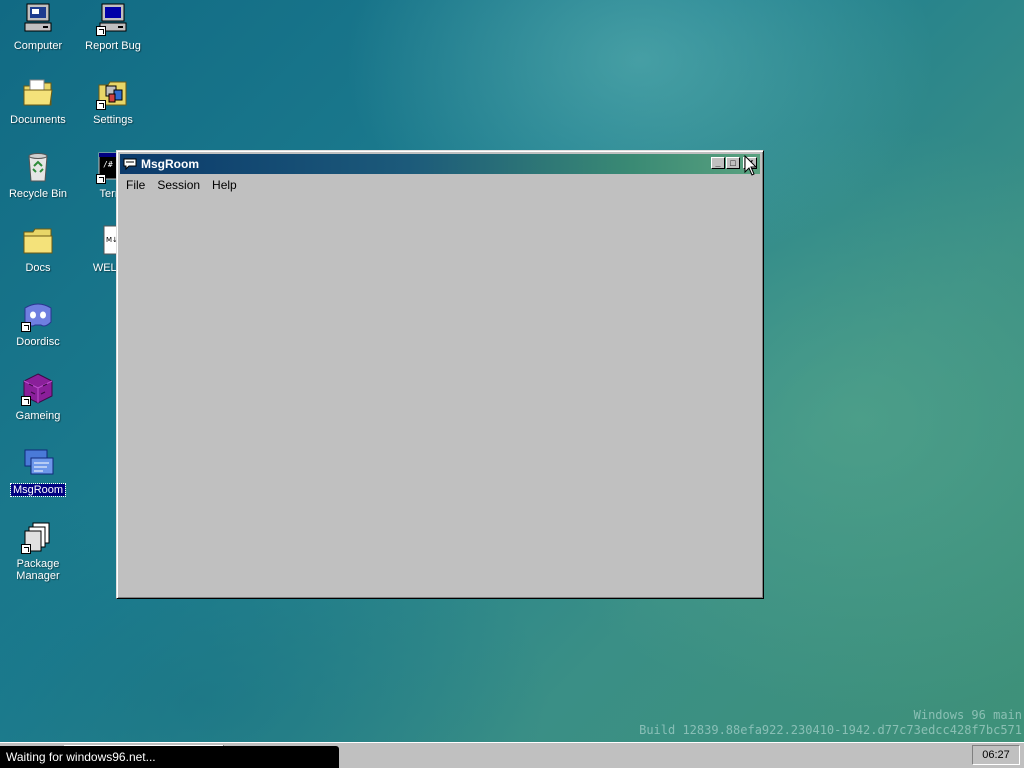 This screenshot has height=768, width=1024. I want to click on icon-label: MsgRoom, so click(38, 490).